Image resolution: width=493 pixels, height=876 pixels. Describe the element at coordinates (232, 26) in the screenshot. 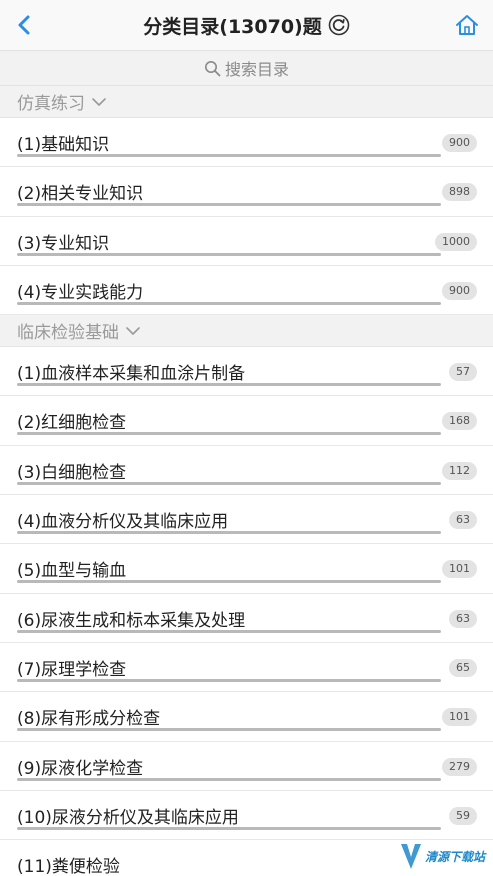

I see `page-title: 分类目录(13070)题` at that location.